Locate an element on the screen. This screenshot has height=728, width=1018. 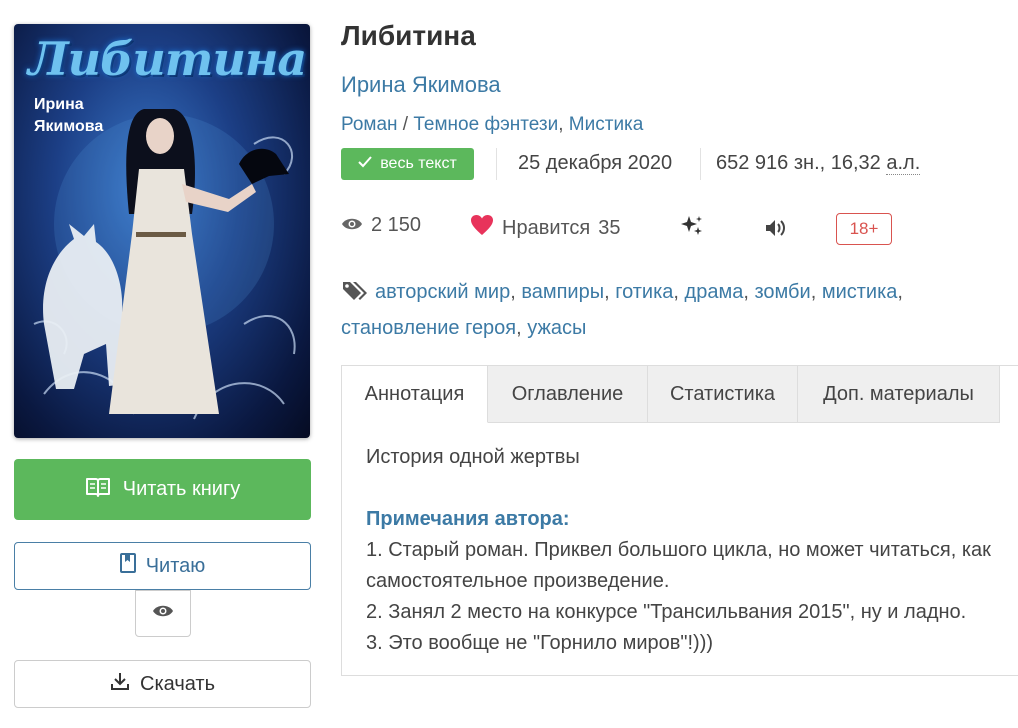
like-button: Нравится 35 is located at coordinates (545, 228).